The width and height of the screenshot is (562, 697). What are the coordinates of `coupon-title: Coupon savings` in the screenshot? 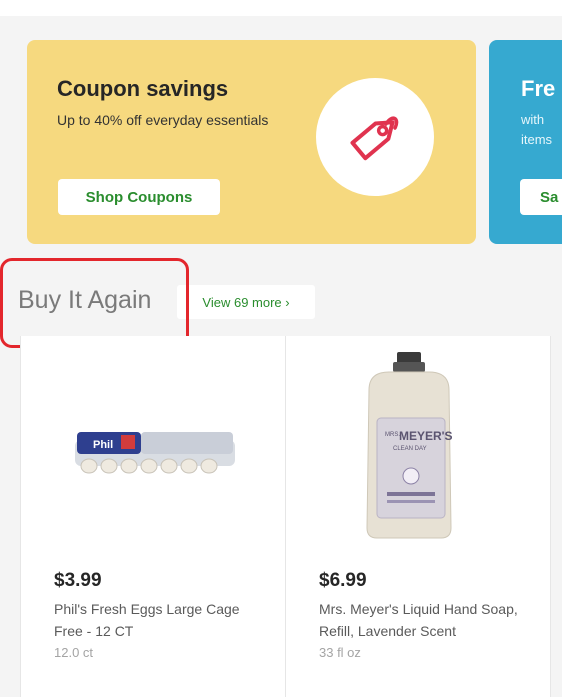 It's located at (143, 88).